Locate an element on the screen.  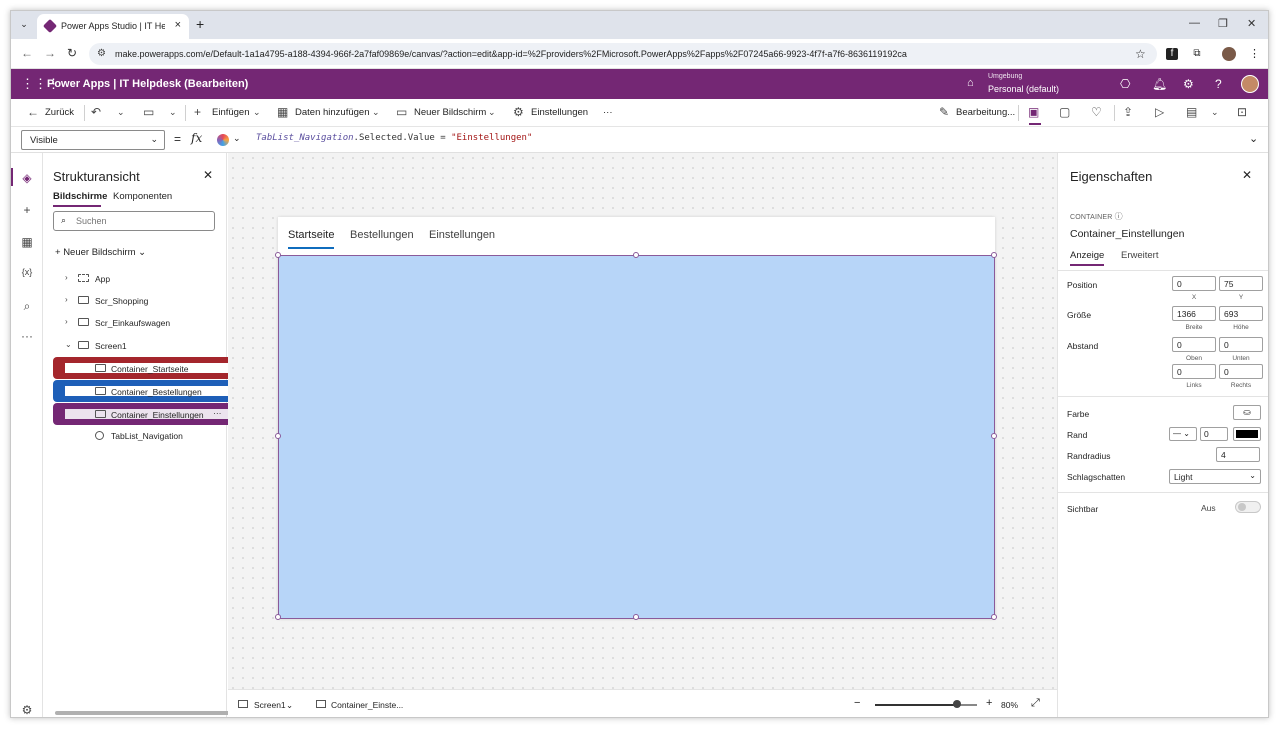
new-tab-icon: + is located at coordinates (200, 24).